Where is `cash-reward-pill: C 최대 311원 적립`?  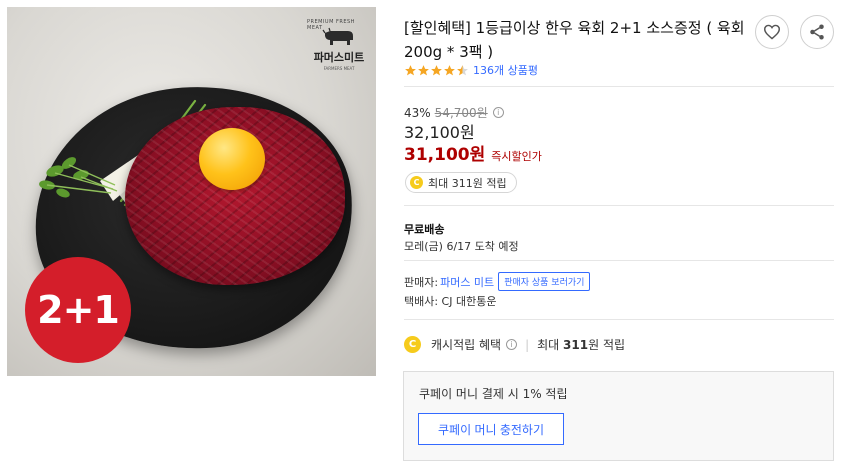
cash-reward-pill: C 최대 311원 적립 is located at coordinates (461, 182).